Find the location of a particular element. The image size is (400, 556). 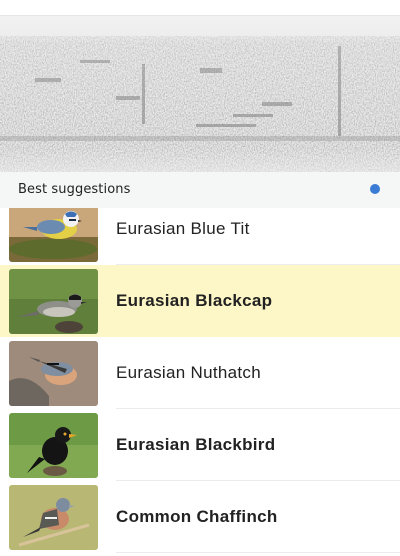

suggestions-header: Best suggestions is located at coordinates (200, 190).